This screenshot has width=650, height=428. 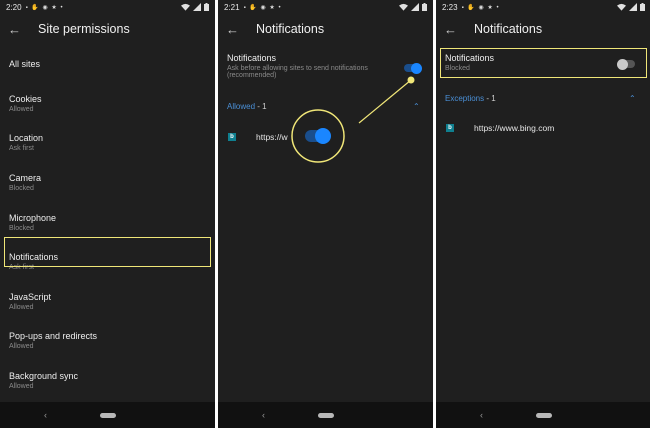 I want to click on status-time: 2:23, so click(x=450, y=7).